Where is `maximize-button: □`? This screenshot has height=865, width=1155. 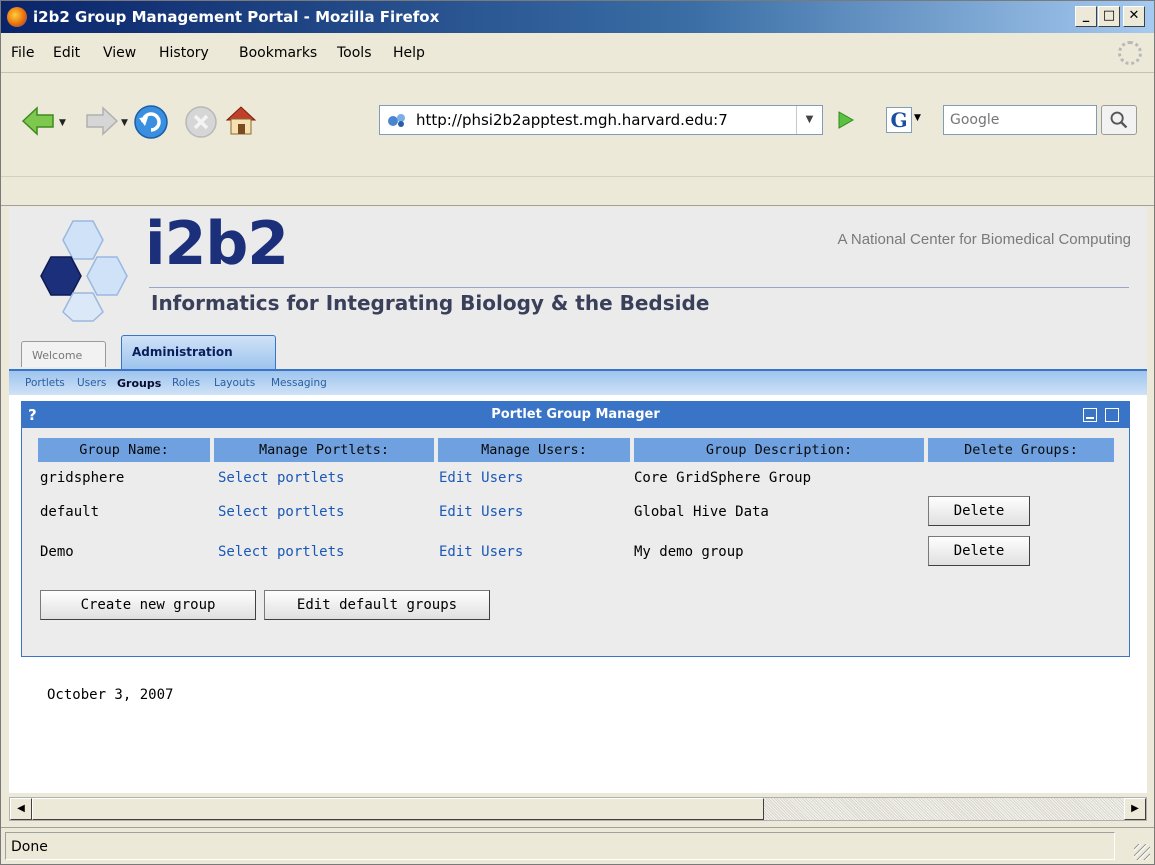
maximize-button: □ is located at coordinates (1109, 16).